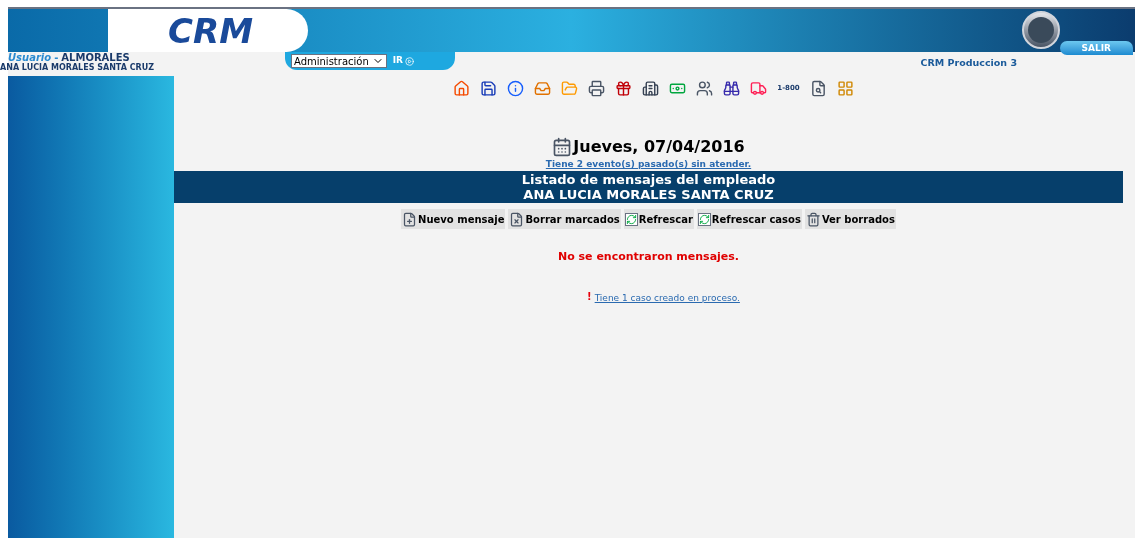  What do you see at coordinates (648, 257) in the screenshot?
I see `empty-message: No se encontraron mensajes.` at bounding box center [648, 257].